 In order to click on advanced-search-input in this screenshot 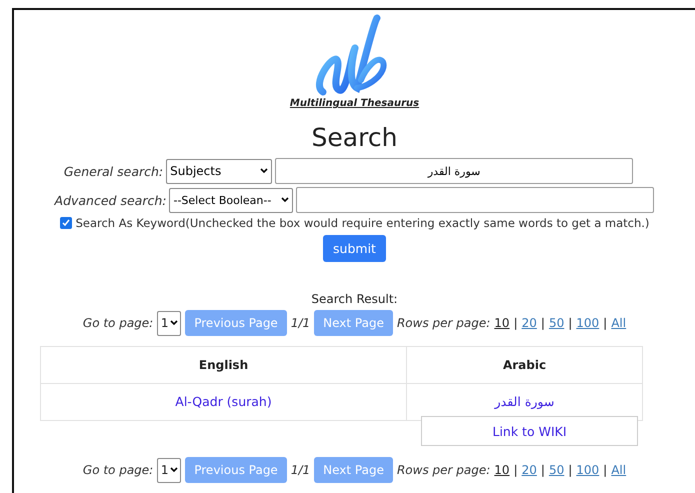, I will do `click(475, 200)`.